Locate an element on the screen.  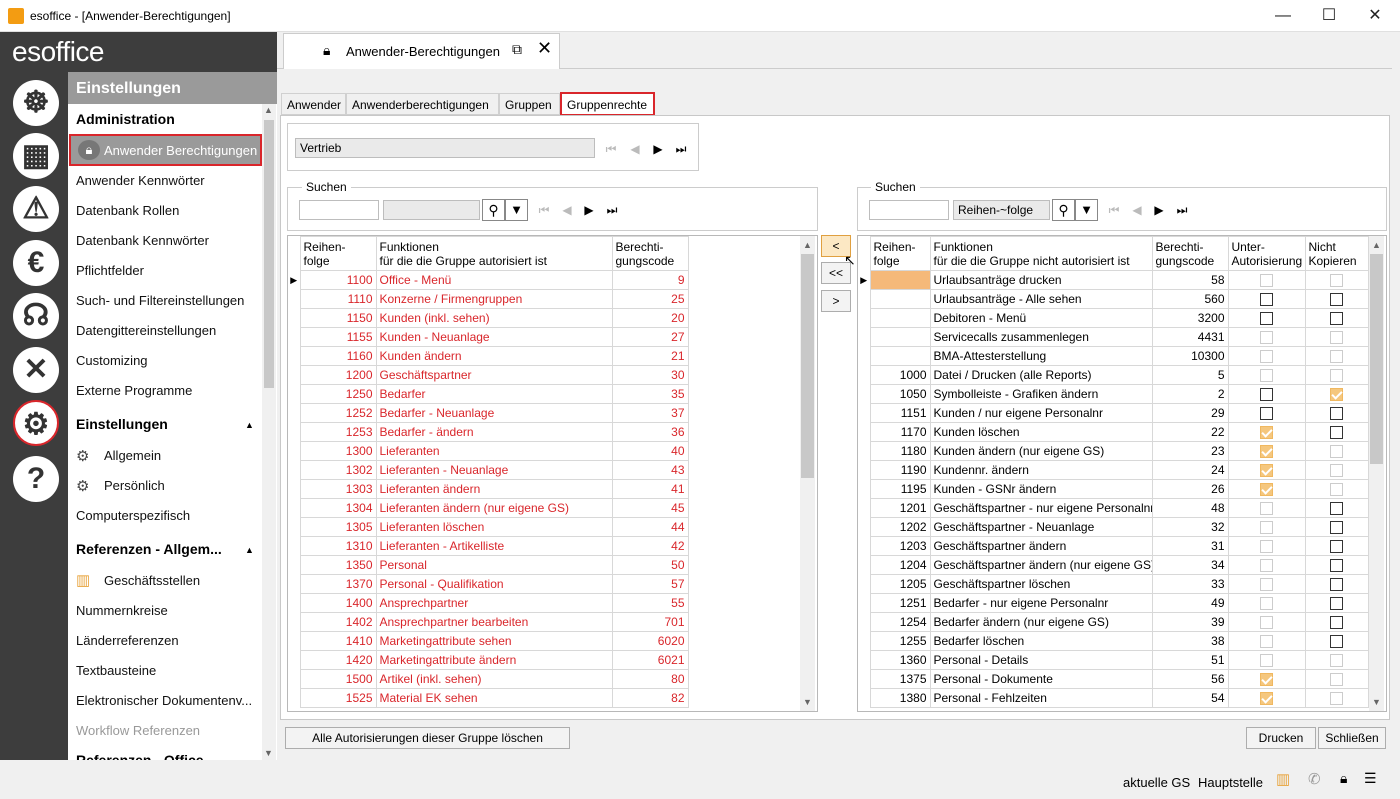
building-icon: ▥ is located at coordinates (1283, 779).